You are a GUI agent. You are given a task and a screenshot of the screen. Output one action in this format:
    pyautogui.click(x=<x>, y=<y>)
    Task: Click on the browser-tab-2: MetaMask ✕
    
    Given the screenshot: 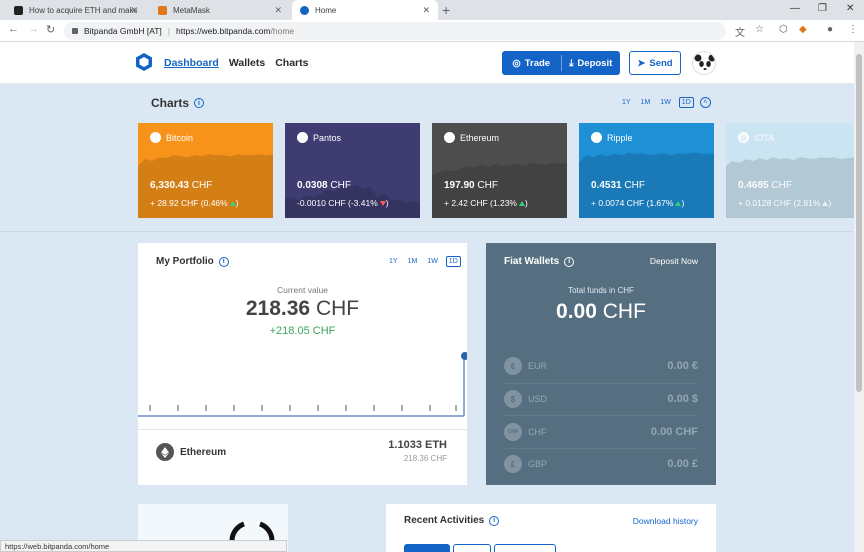 What is the action you would take?
    pyautogui.click(x=220, y=10)
    